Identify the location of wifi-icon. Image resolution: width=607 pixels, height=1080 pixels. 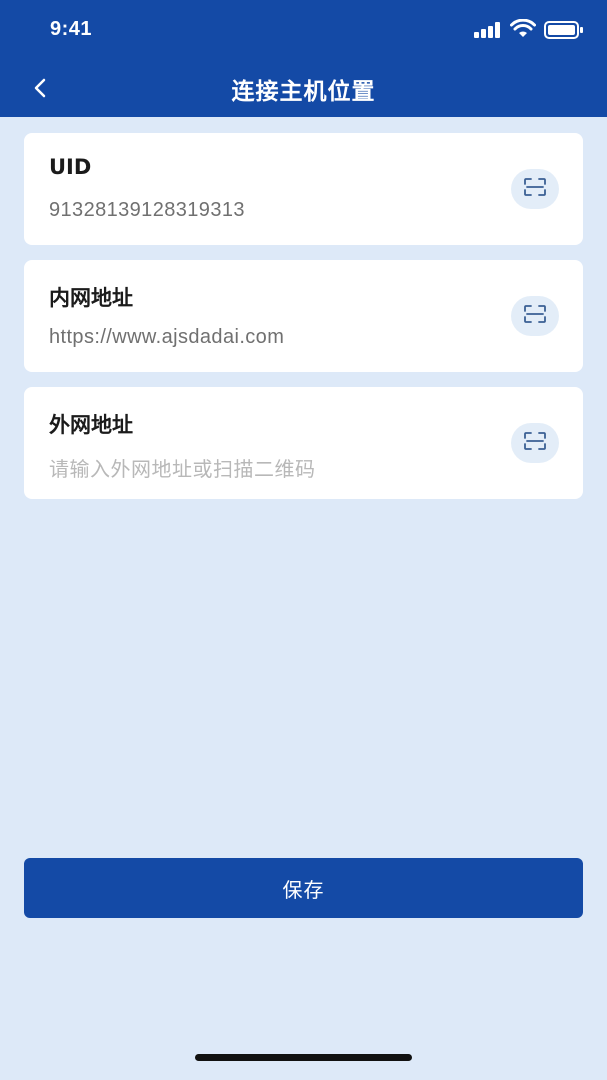
(523, 30).